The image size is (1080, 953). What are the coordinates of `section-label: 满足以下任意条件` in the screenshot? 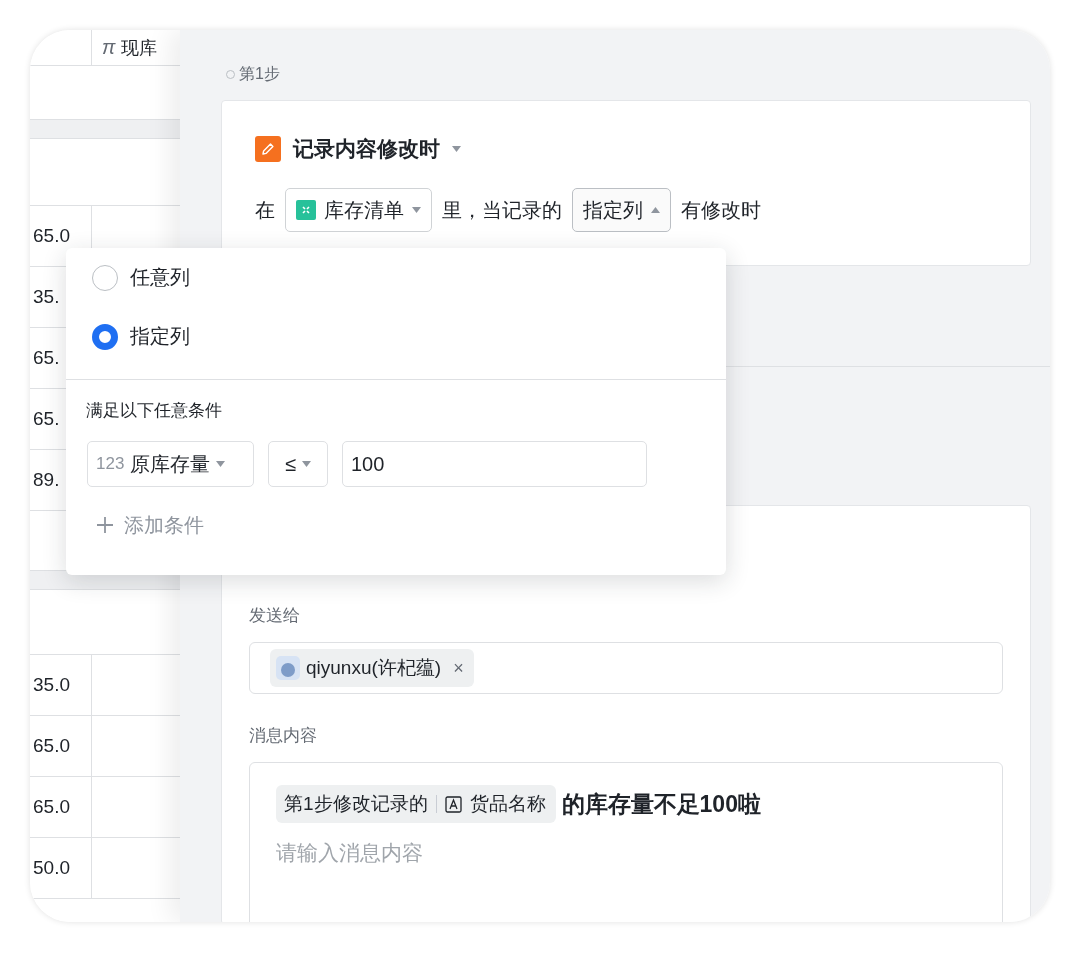 It's located at (154, 411).